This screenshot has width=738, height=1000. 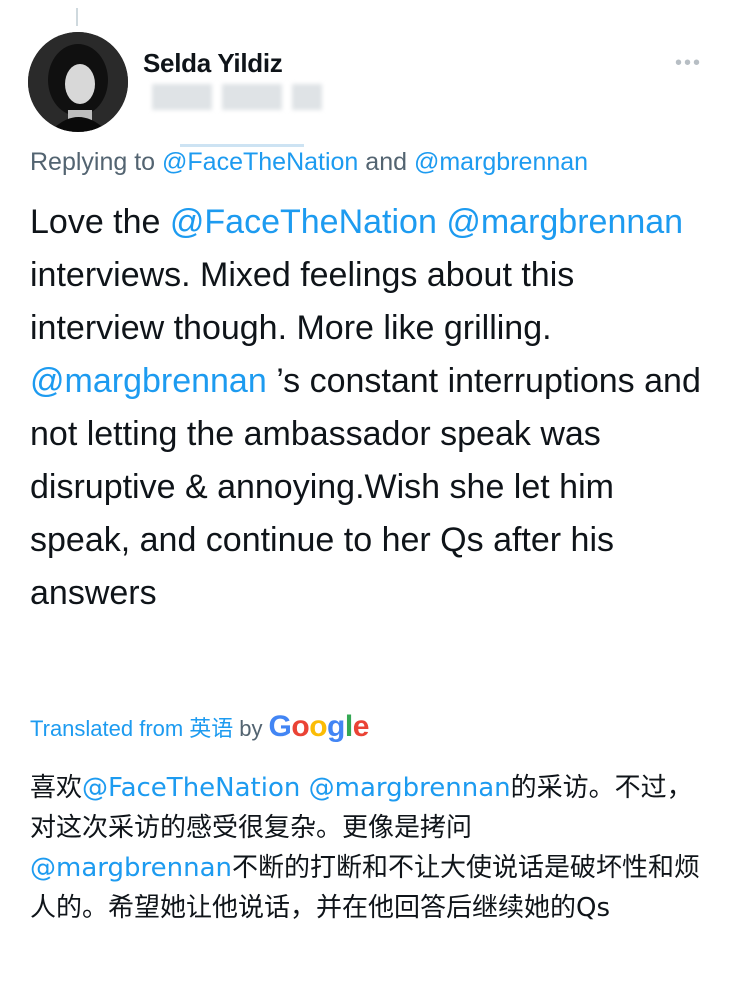 I want to click on translation-language: 英语, so click(x=211, y=727).